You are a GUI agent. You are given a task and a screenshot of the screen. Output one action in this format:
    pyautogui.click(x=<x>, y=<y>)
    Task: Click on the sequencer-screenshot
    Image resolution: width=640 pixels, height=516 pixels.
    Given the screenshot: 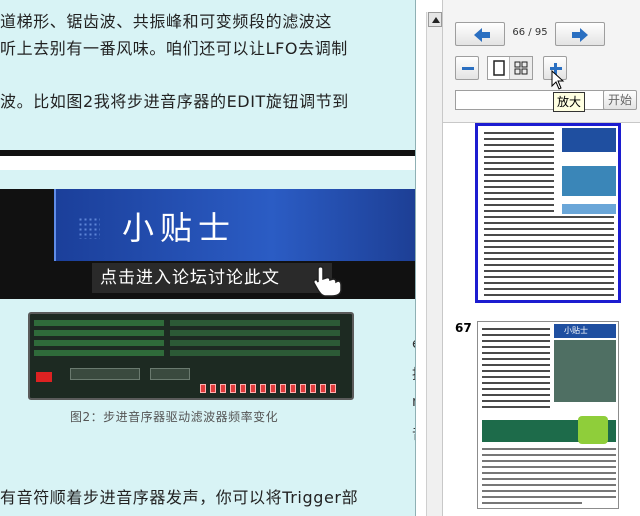 What is the action you would take?
    pyautogui.click(x=191, y=356)
    